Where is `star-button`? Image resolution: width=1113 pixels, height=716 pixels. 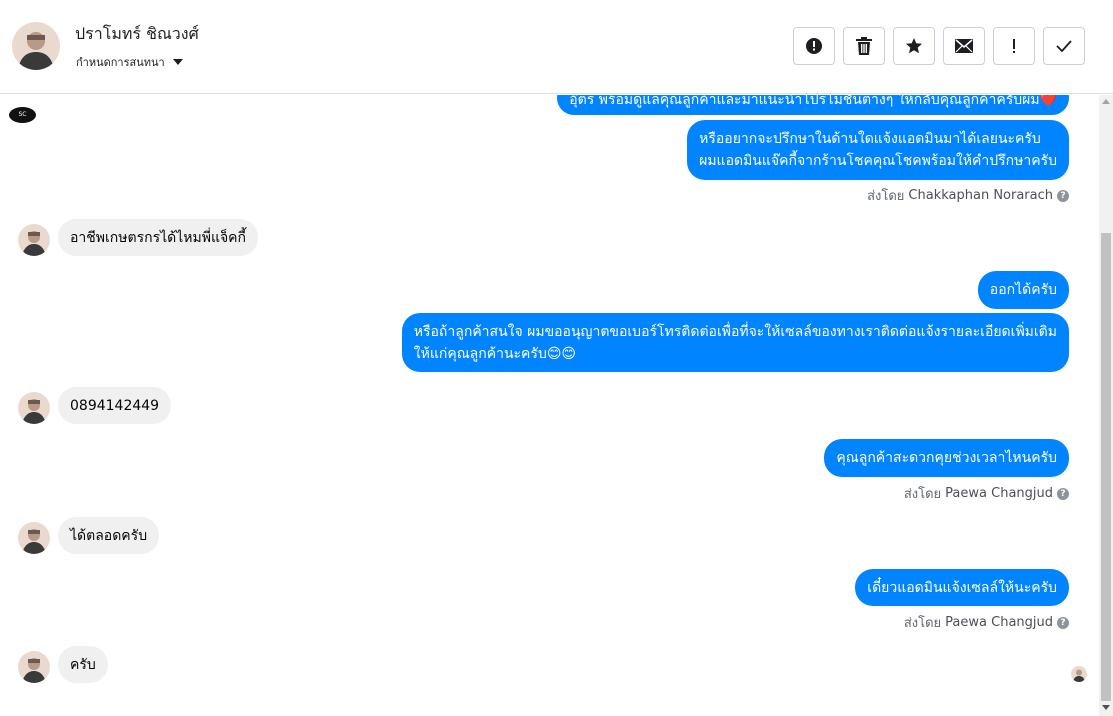
star-button is located at coordinates (914, 46).